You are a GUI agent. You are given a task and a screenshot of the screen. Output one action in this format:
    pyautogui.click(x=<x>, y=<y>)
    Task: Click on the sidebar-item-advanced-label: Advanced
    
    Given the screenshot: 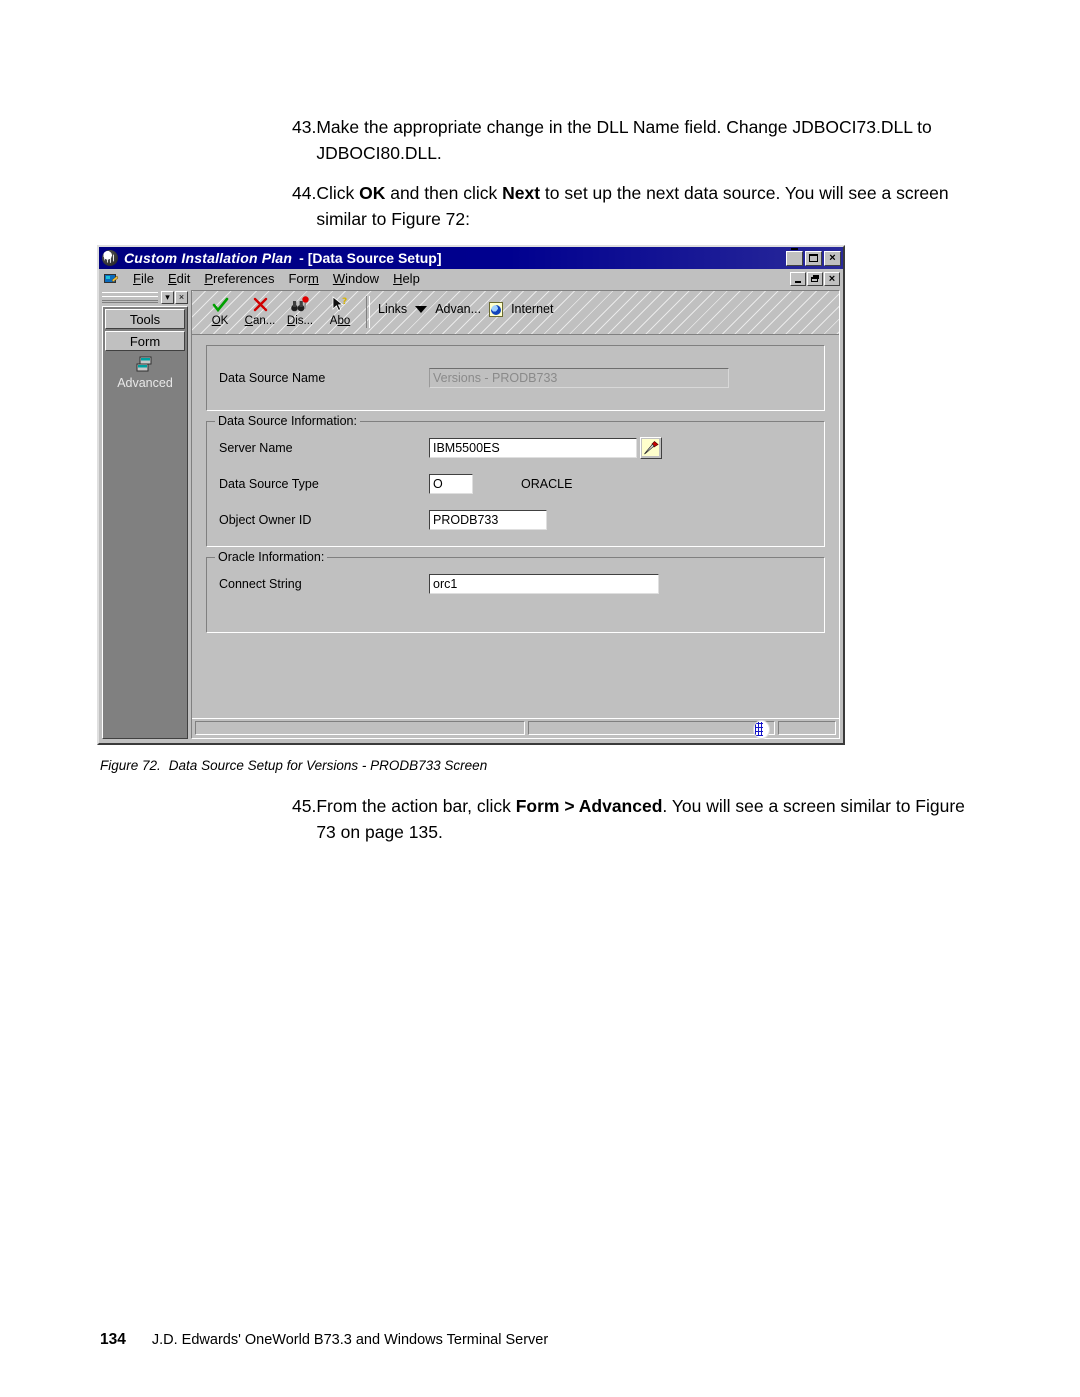 What is the action you would take?
    pyautogui.click(x=145, y=383)
    